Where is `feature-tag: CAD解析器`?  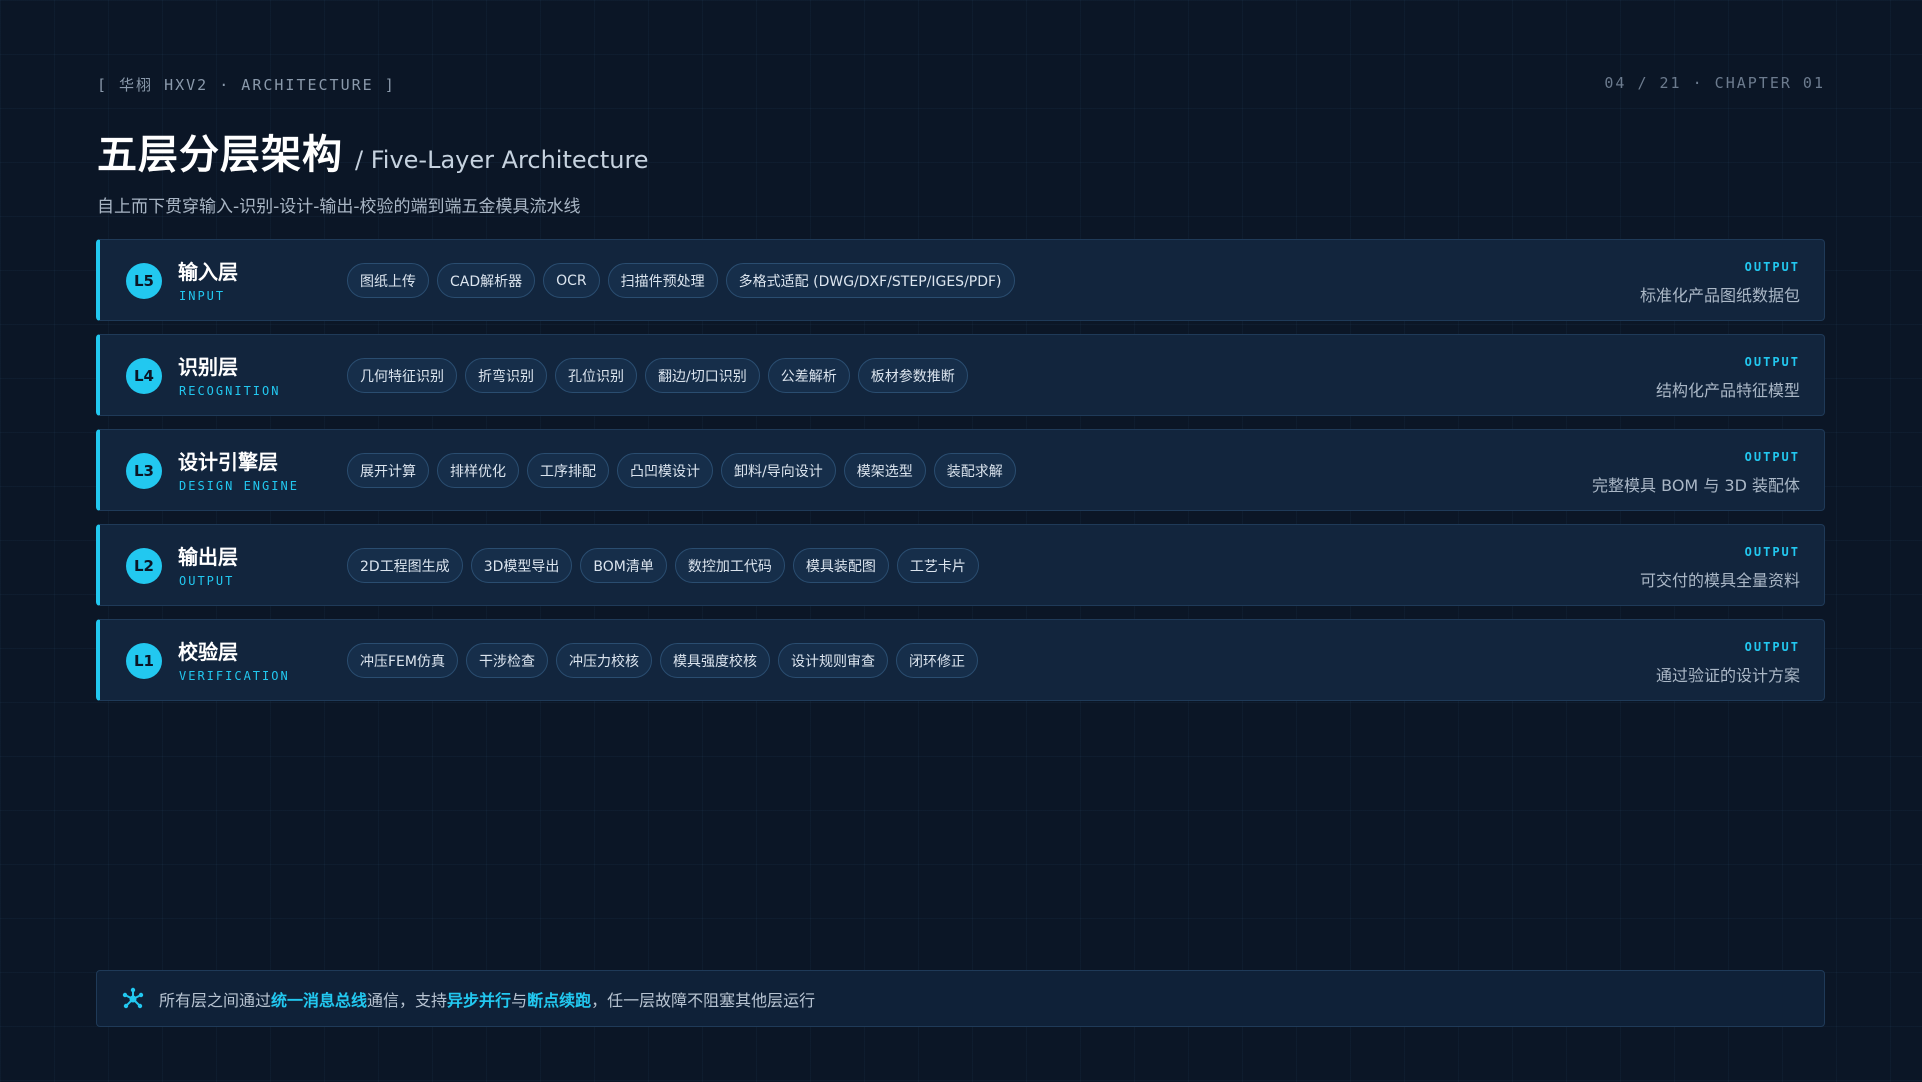 feature-tag: CAD解析器 is located at coordinates (486, 280).